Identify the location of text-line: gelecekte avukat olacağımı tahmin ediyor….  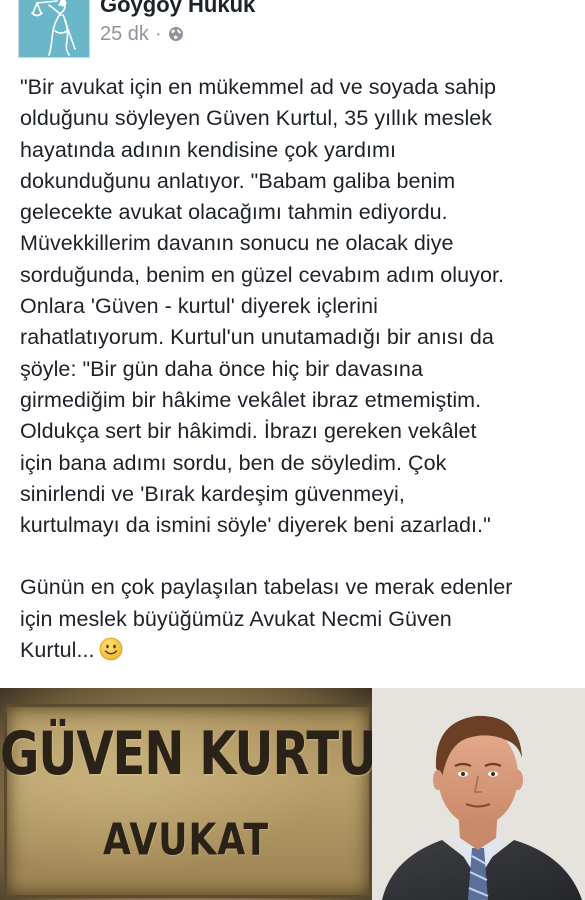
(234, 212).